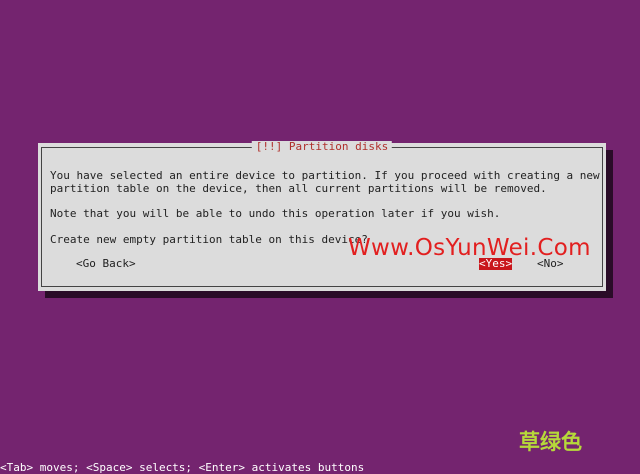  Describe the element at coordinates (106, 264) in the screenshot. I see `go-back-button: <Go Back>` at that location.